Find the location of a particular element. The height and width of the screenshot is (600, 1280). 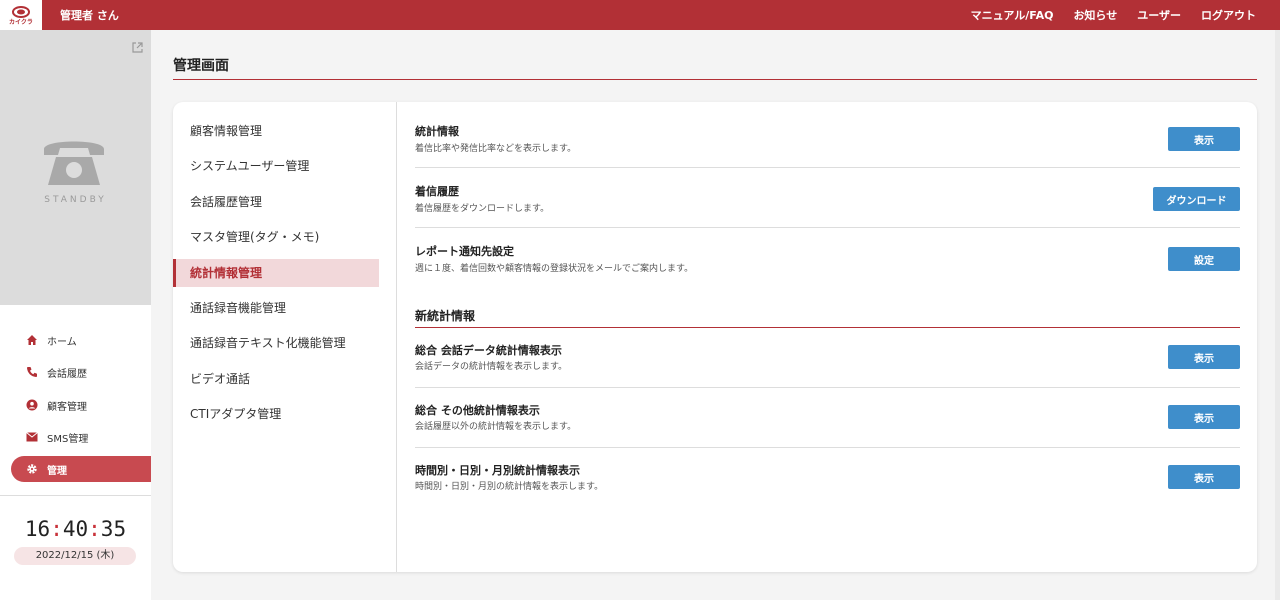

top-links: マニュアル/FAQ お知らせ ユーザー ログアウト is located at coordinates (1113, 15).